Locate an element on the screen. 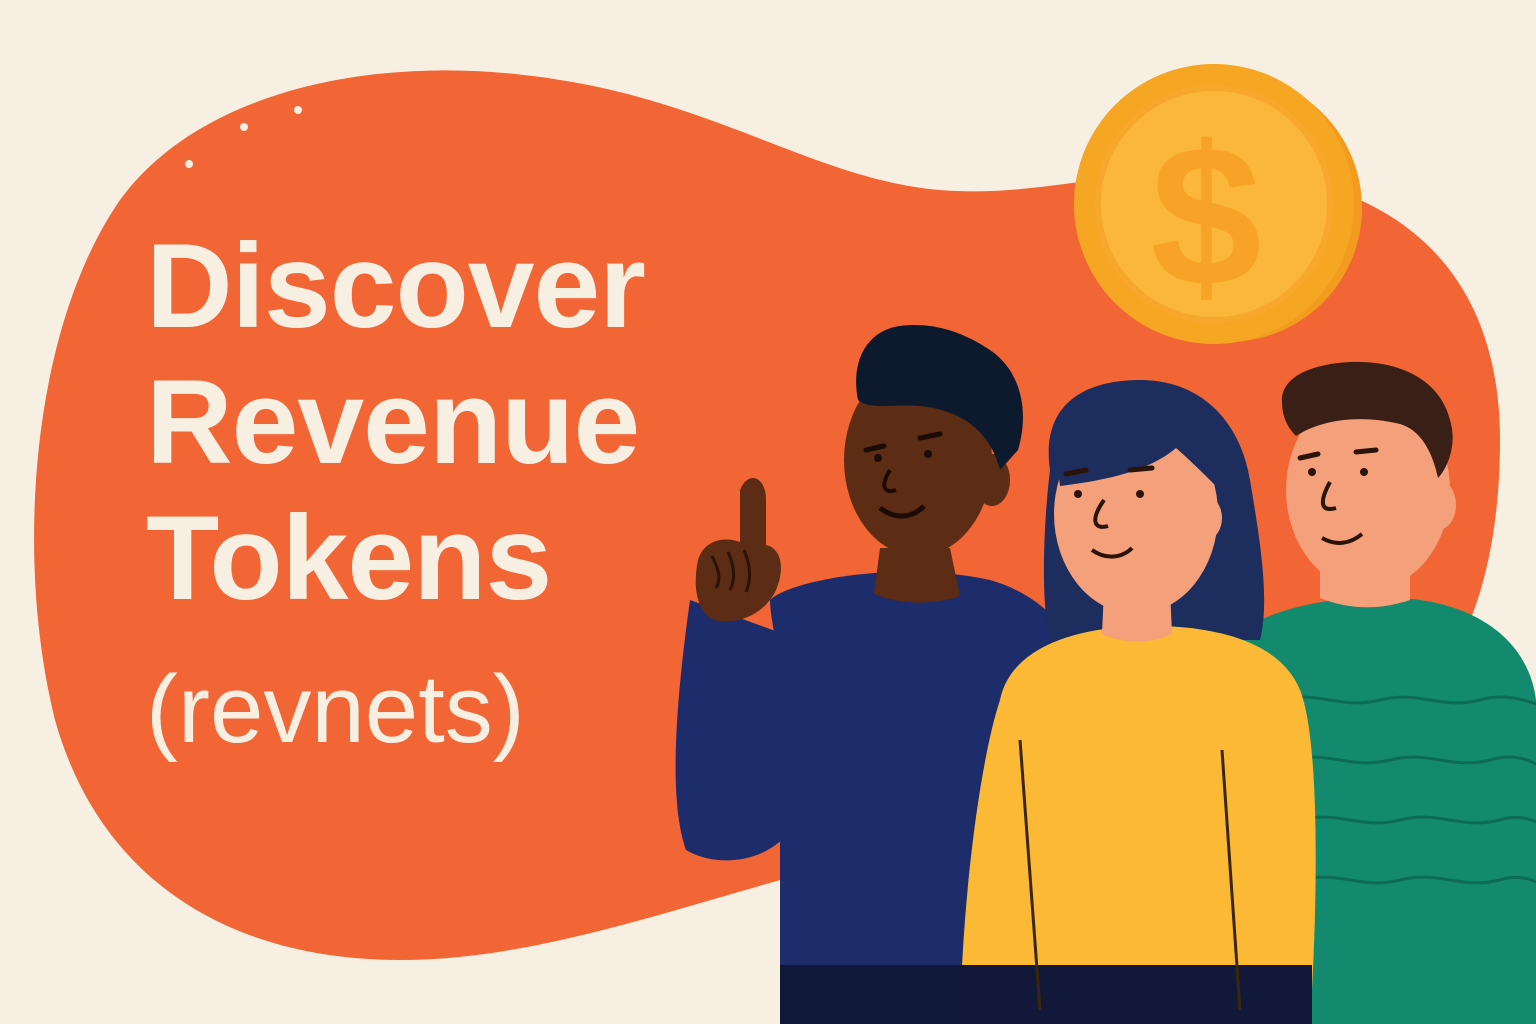 The width and height of the screenshot is (1536, 1024). headline-line-3: Tokens is located at coordinates (349, 558).